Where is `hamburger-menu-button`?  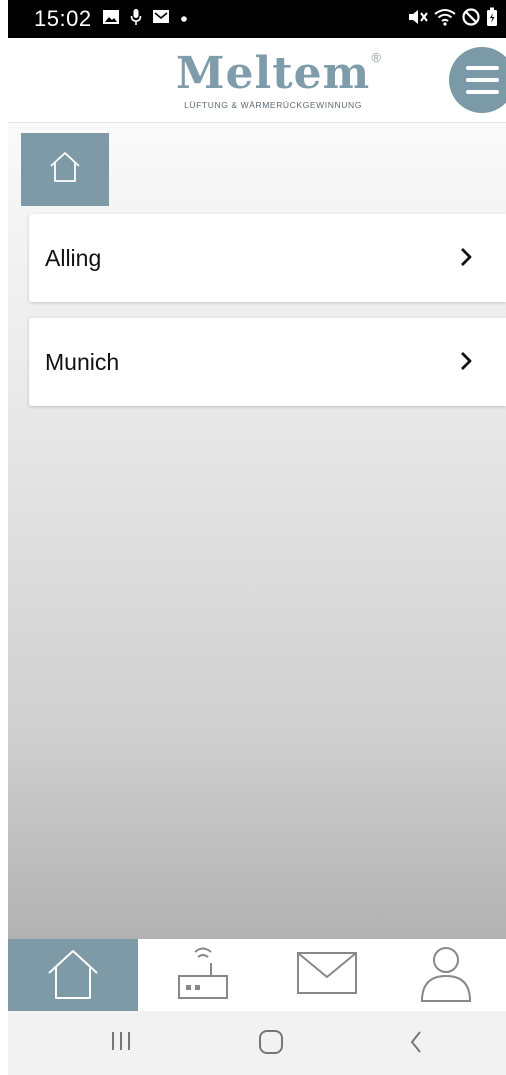 hamburger-menu-button is located at coordinates (477, 80).